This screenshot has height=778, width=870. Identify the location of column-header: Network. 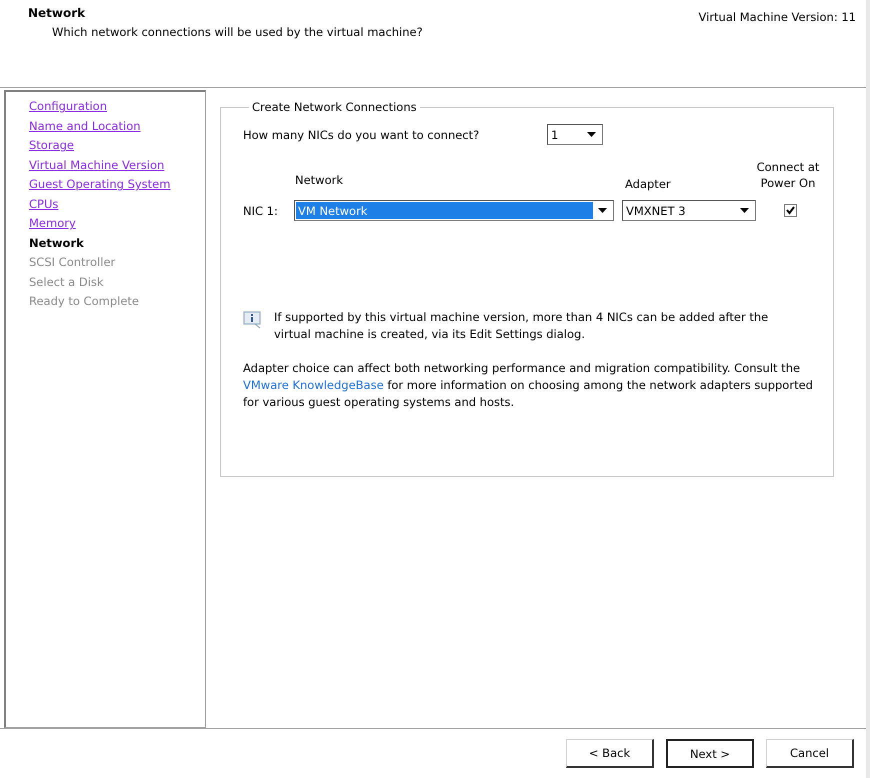
(319, 180).